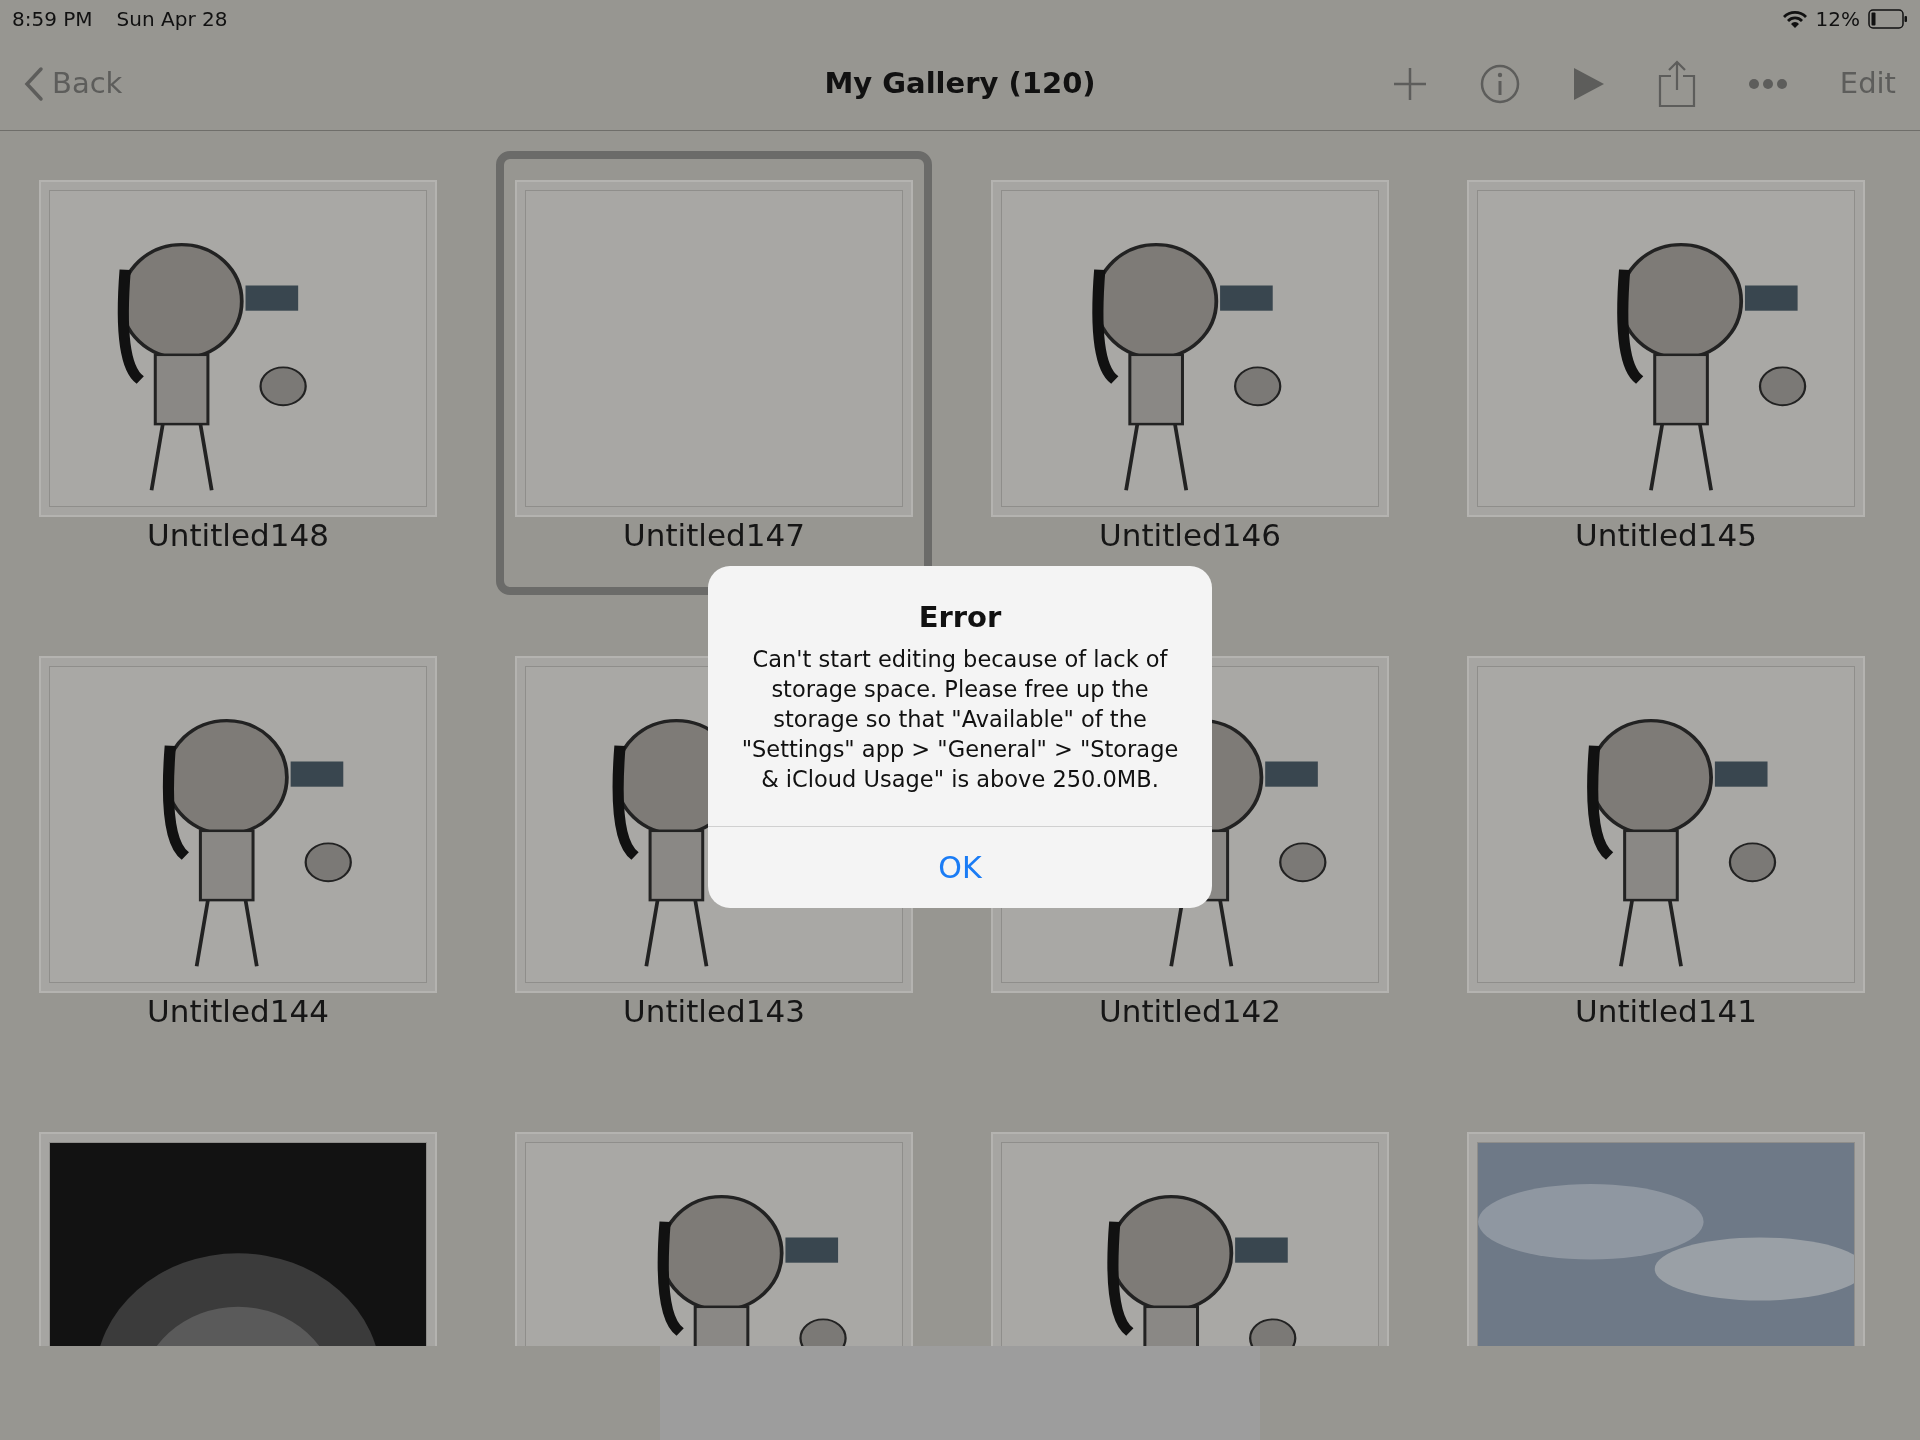  Describe the element at coordinates (714, 535) in the screenshot. I see `artwork-title: Untitled147` at that location.